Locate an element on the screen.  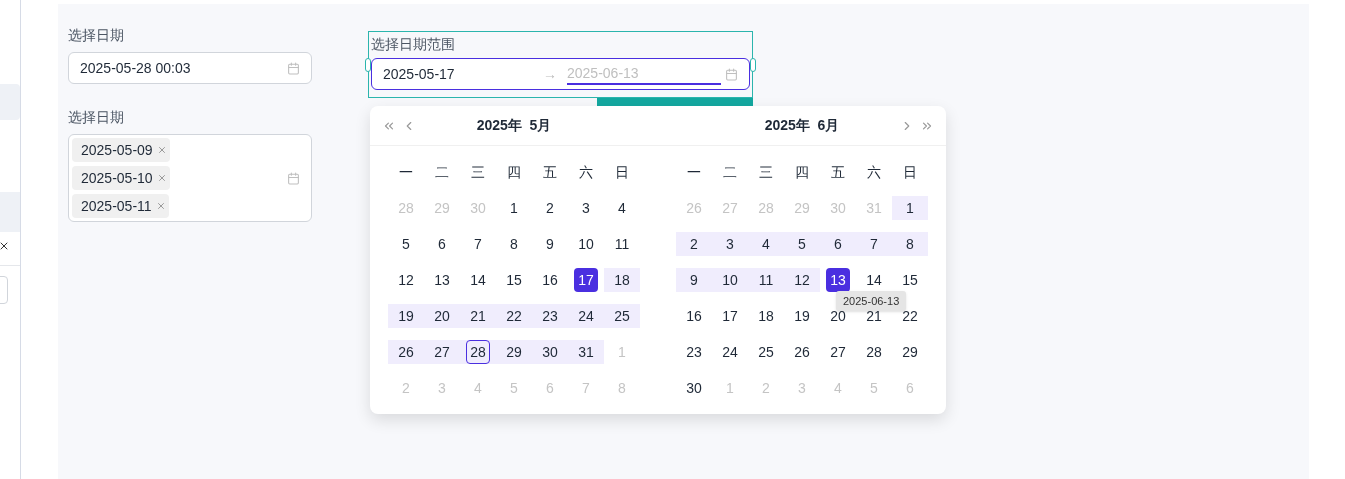
calendar-day: 23 is located at coordinates (694, 352).